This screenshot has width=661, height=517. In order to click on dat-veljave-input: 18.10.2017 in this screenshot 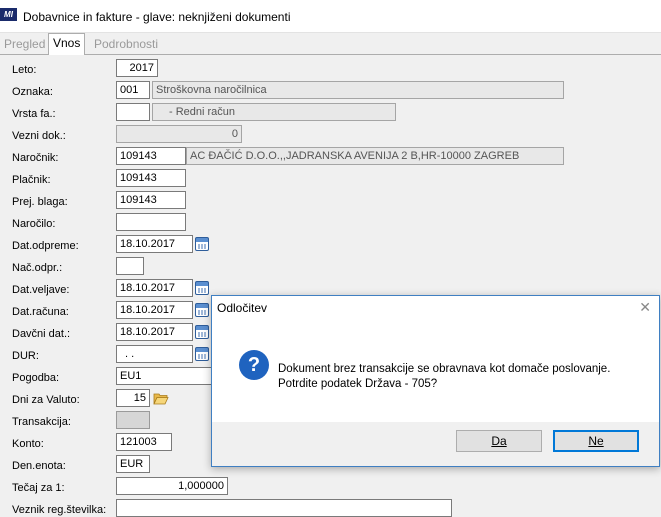, I will do `click(154, 288)`.